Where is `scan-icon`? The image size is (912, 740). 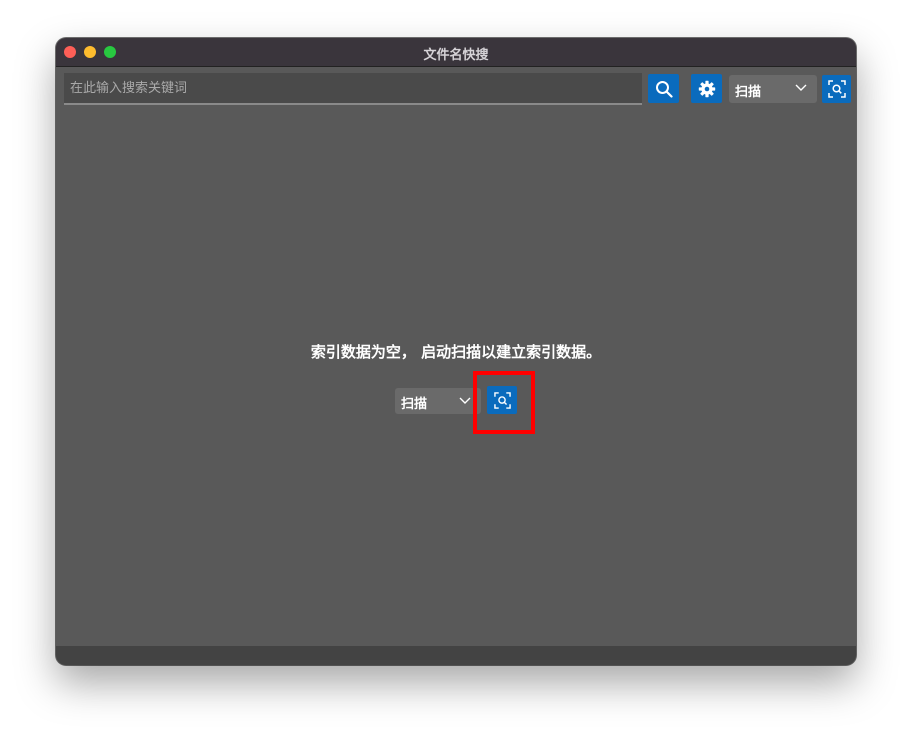
scan-icon is located at coordinates (836, 89).